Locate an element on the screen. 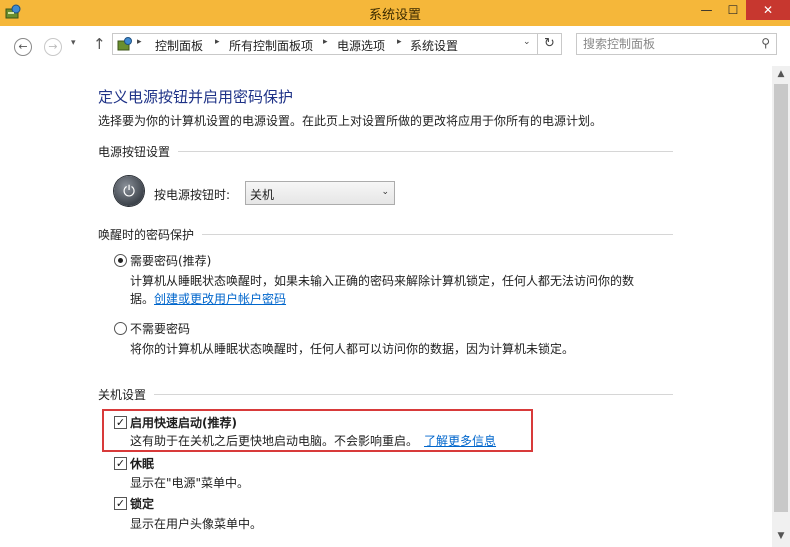  scroll-down-arrow-icon: ▼ is located at coordinates (781, 536).